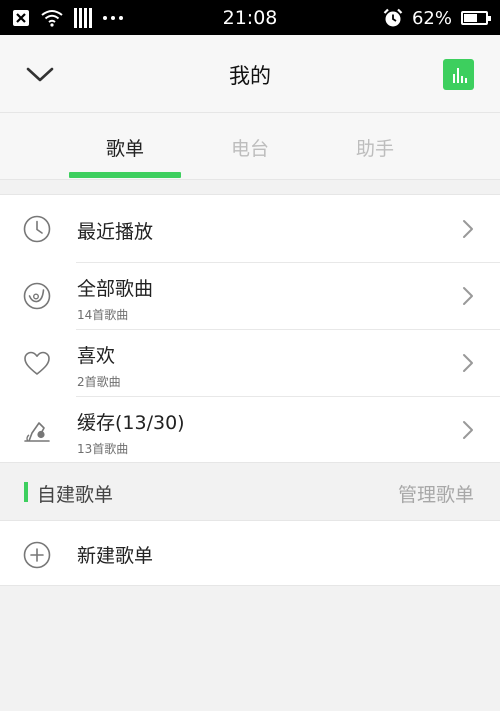 Image resolution: width=500 pixels, height=711 pixels. Describe the element at coordinates (75, 495) in the screenshot. I see `section-title: 自建歌单` at that location.